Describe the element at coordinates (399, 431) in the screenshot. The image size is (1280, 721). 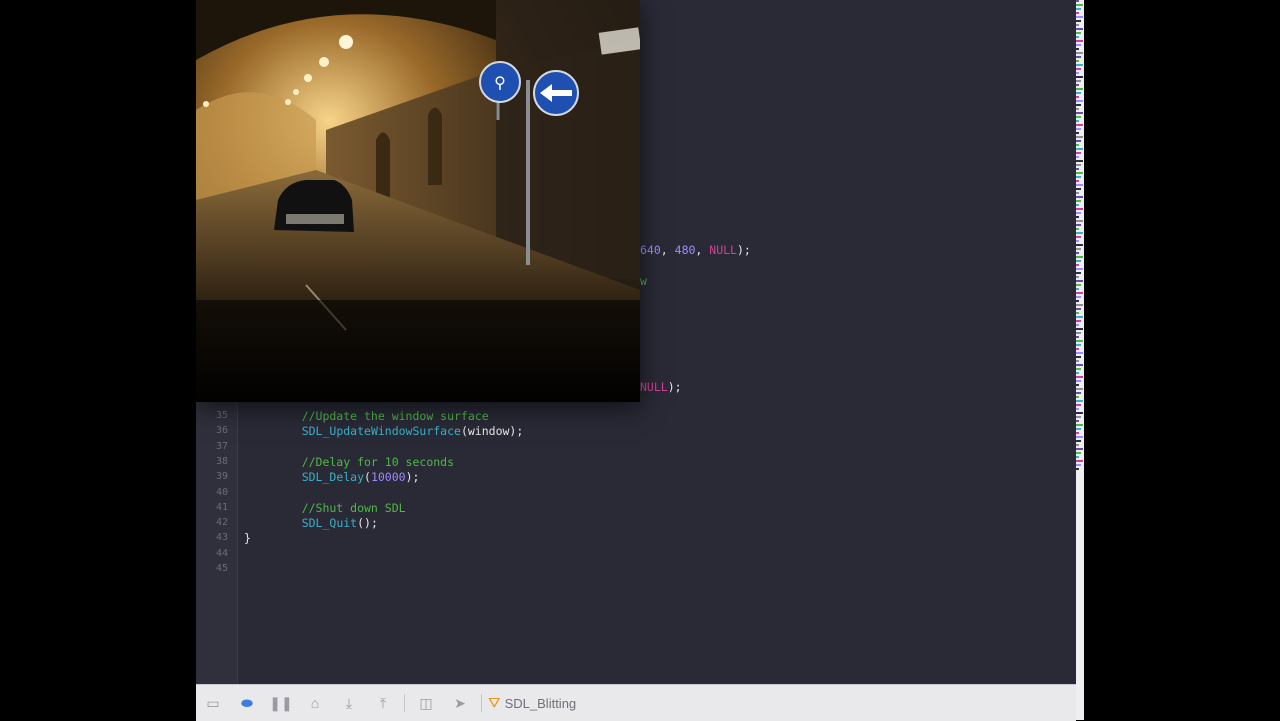
I see `code-line: SDL_UpdateWindowSurface(window);` at that location.